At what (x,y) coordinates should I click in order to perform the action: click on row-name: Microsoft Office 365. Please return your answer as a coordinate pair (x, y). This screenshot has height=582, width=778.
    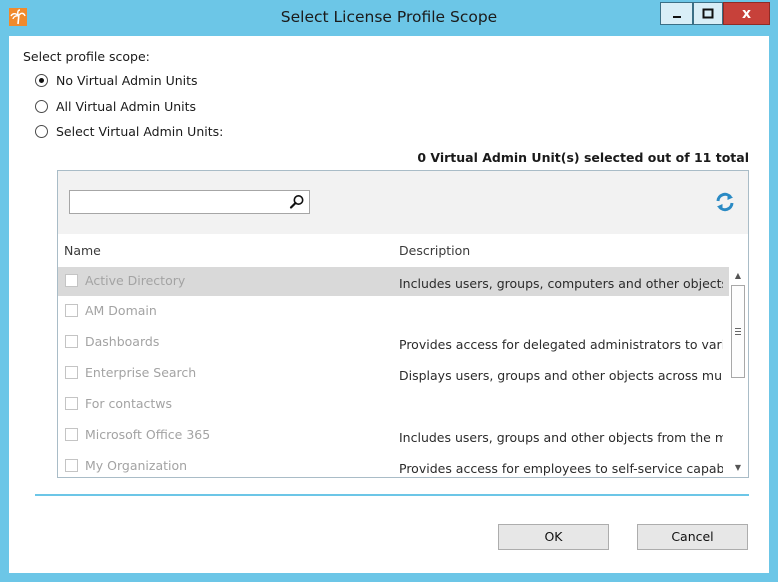
    Looking at the image, I should click on (148, 434).